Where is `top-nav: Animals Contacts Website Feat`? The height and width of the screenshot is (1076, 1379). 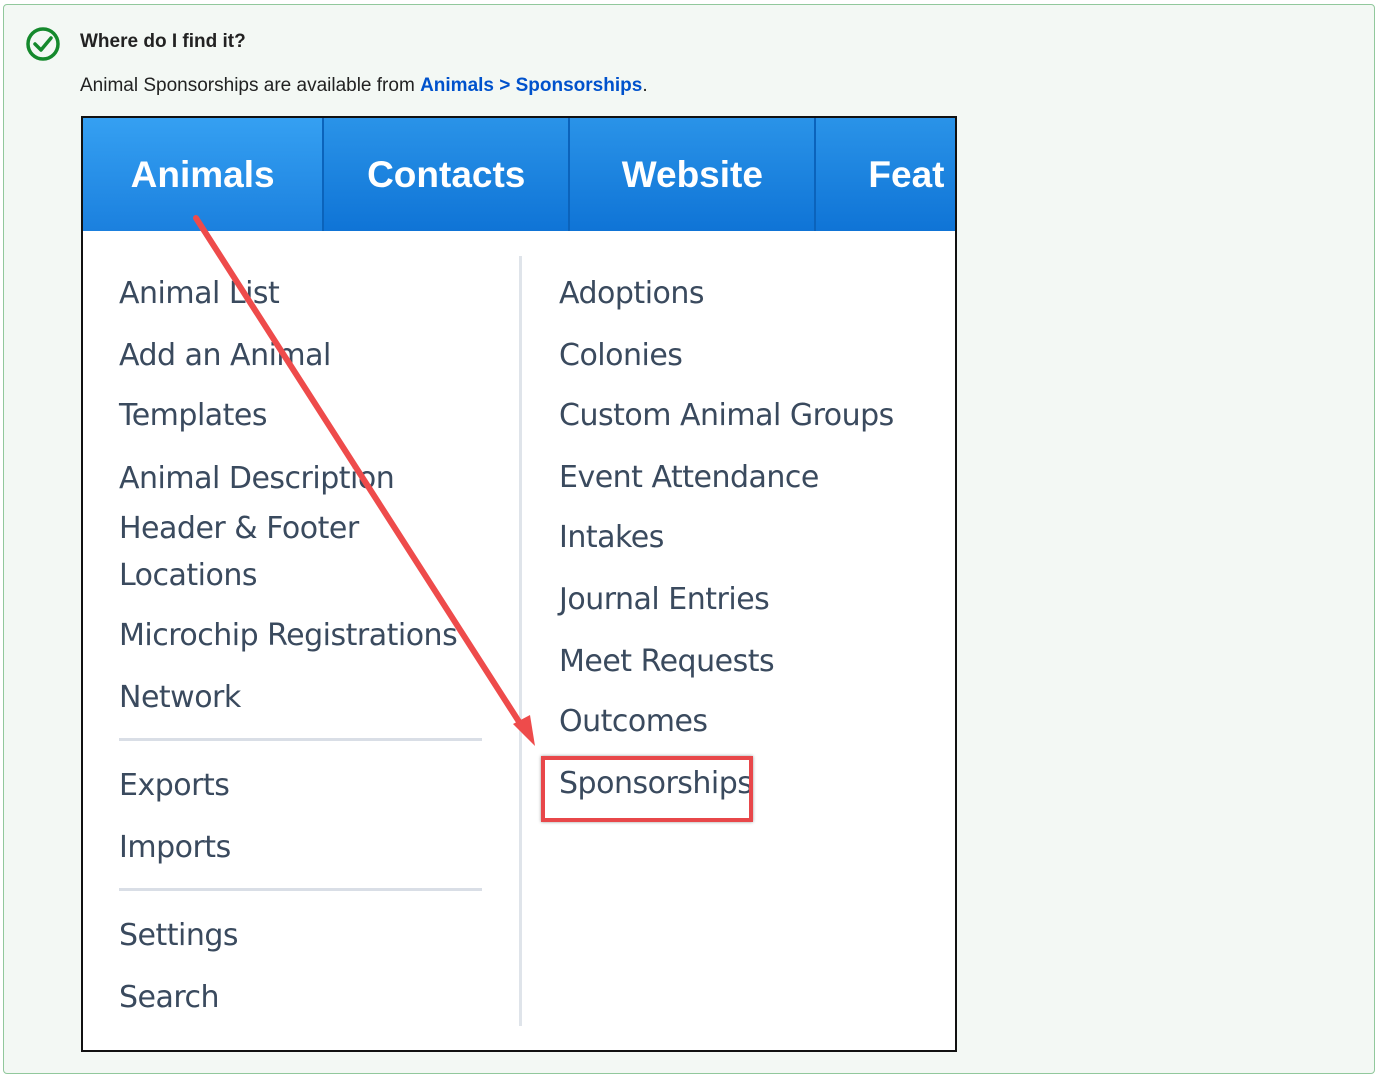 top-nav: Animals Contacts Website Feat is located at coordinates (519, 174).